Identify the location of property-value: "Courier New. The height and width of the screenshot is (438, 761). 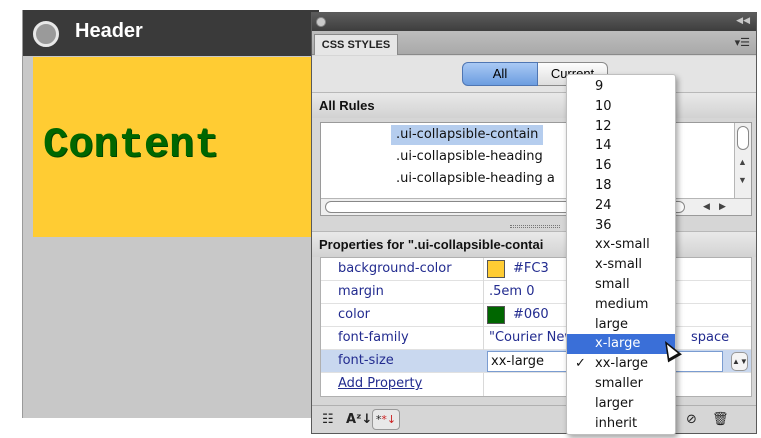
(532, 337).